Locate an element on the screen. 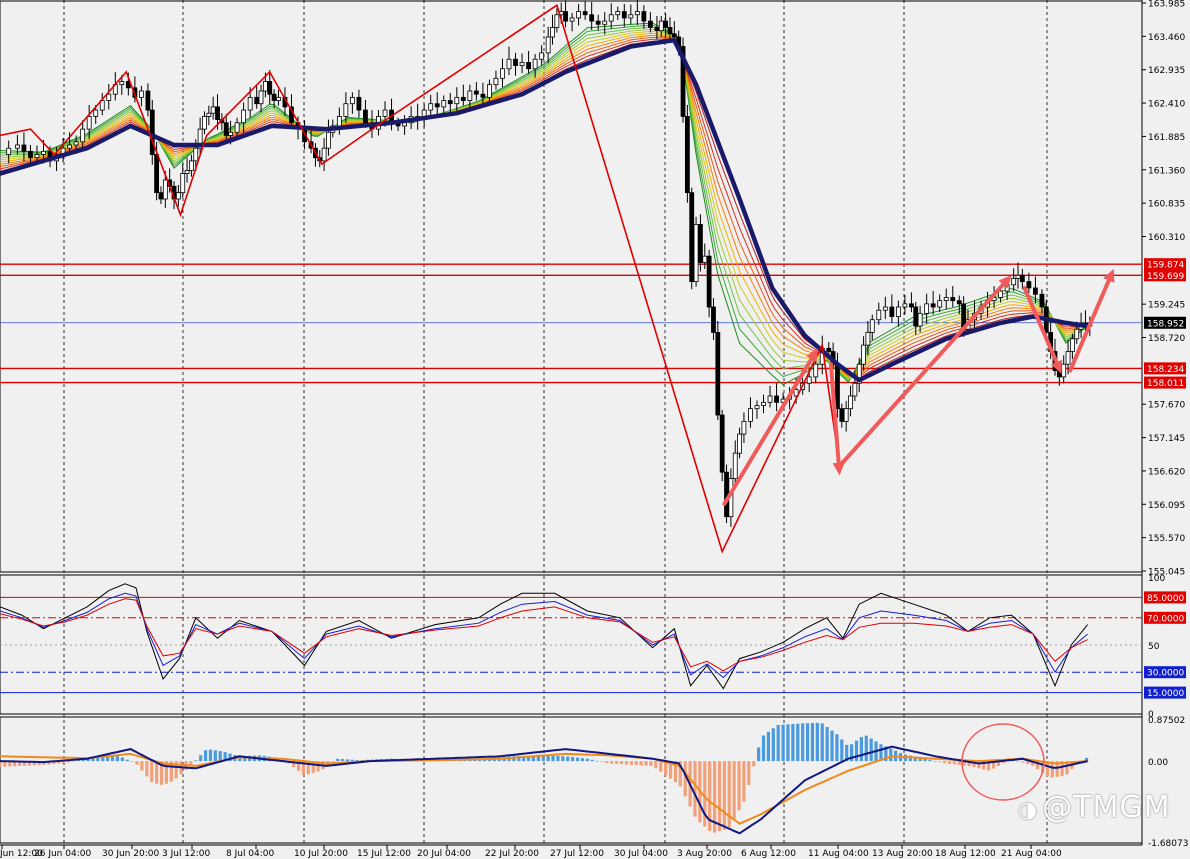 Image resolution: width=1190 pixels, height=859 pixels. price-tick-label: 157.670 is located at coordinates (1166, 406).